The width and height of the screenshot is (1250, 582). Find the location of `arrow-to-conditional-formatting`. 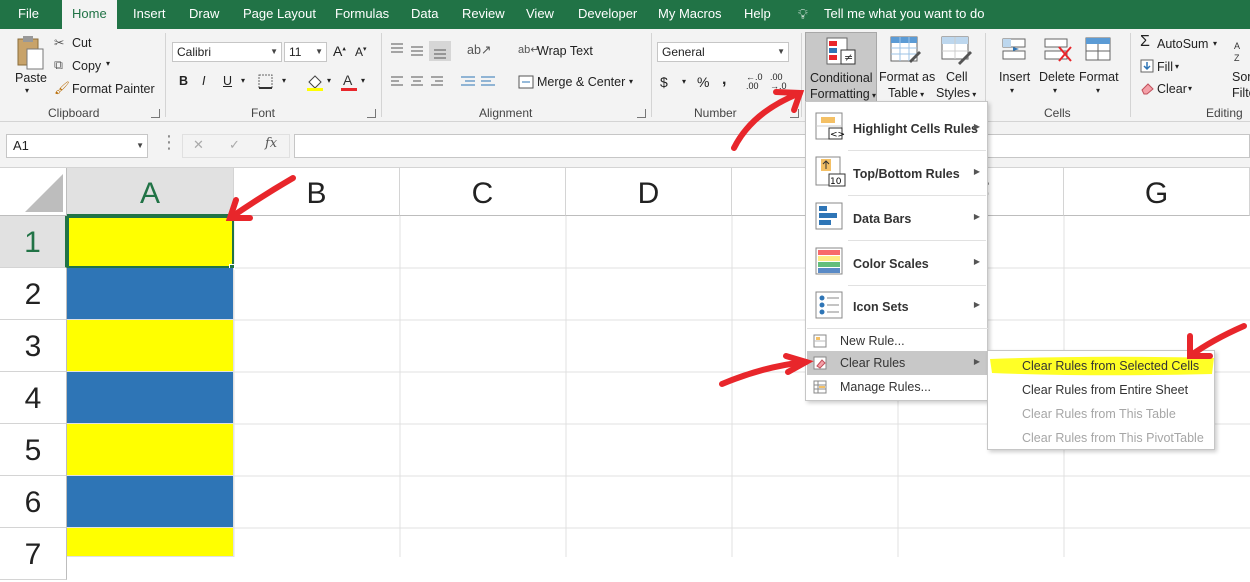

arrow-to-conditional-formatting is located at coordinates (767, 120).